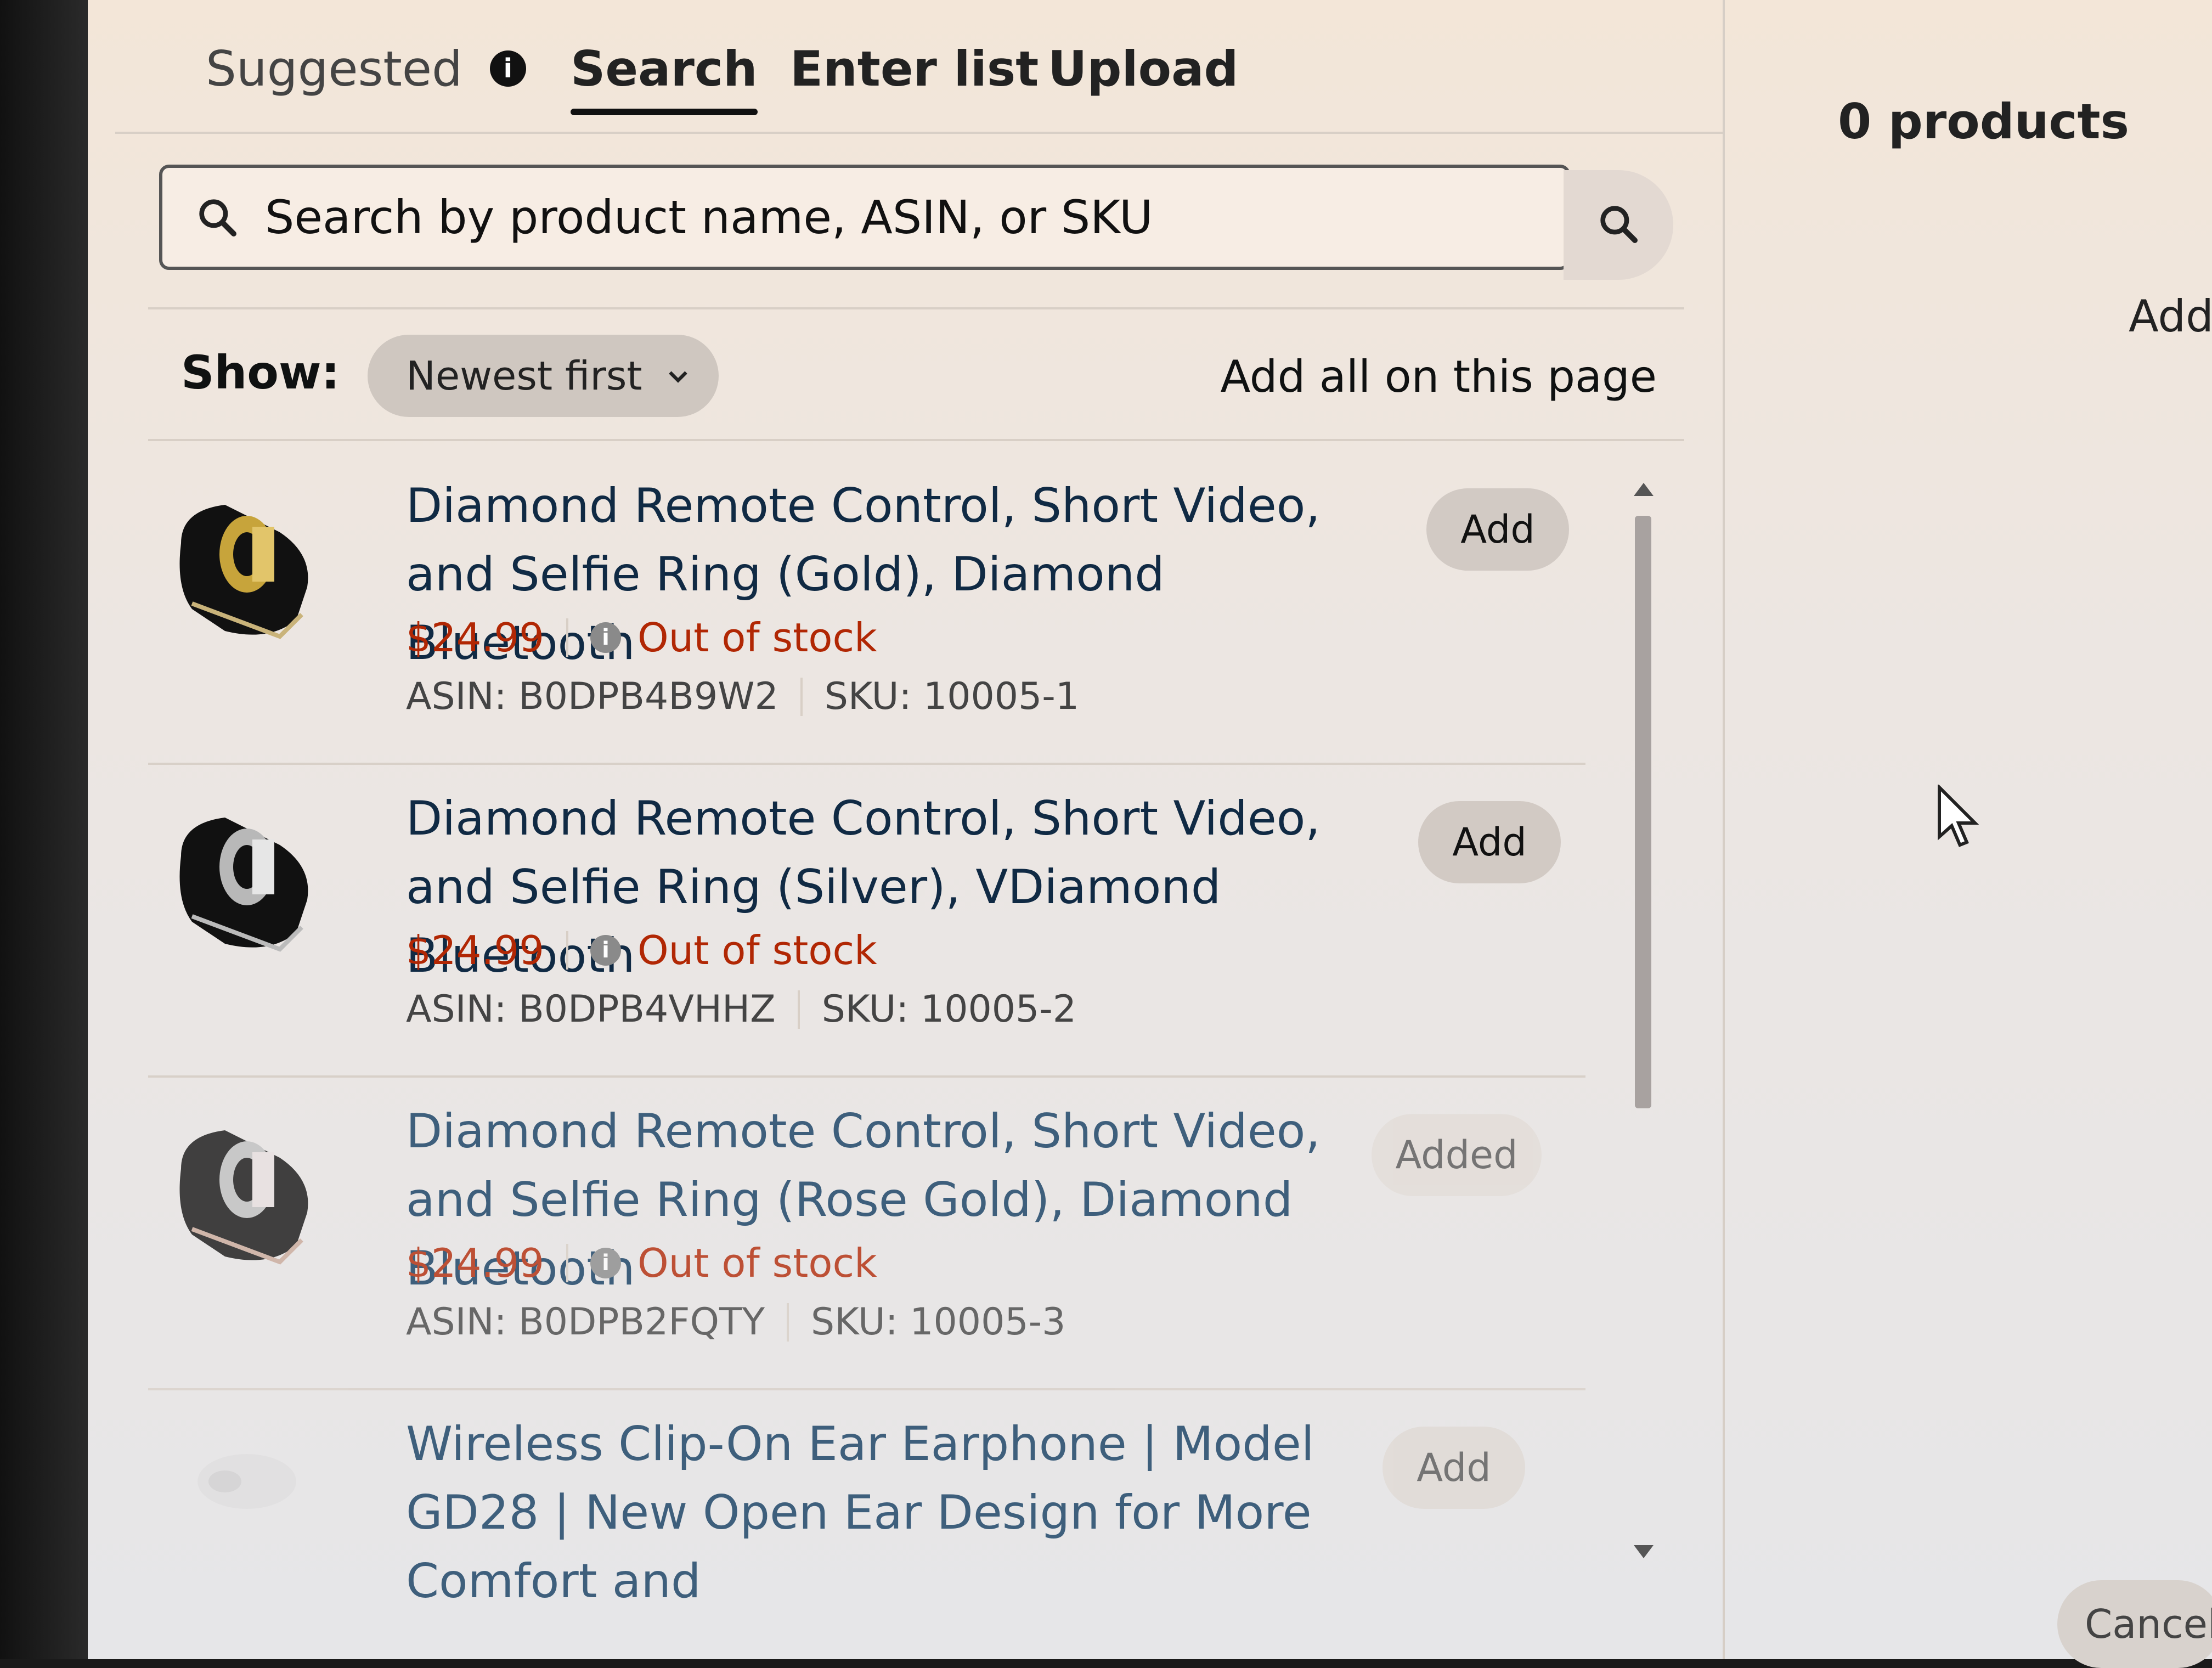  I want to click on sort-dropdown: Newest first, so click(543, 376).